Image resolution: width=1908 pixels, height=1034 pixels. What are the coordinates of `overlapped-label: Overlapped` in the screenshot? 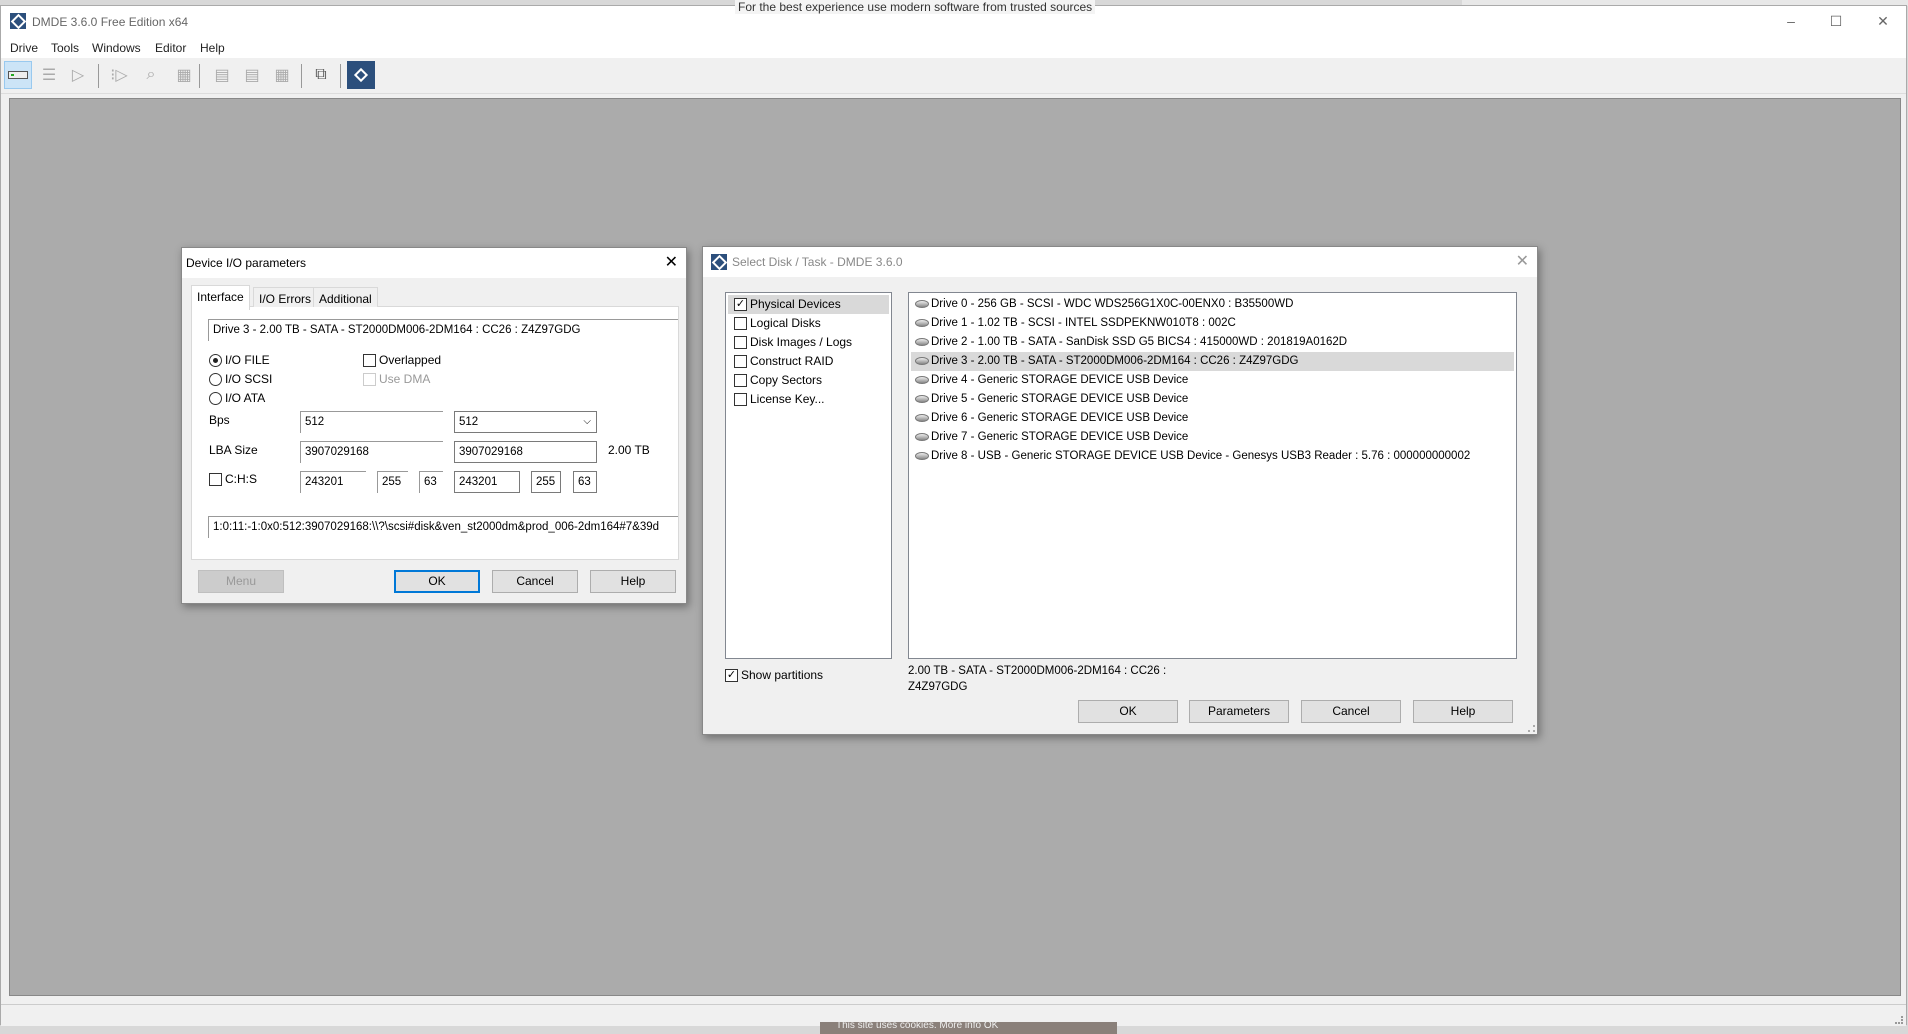 It's located at (410, 360).